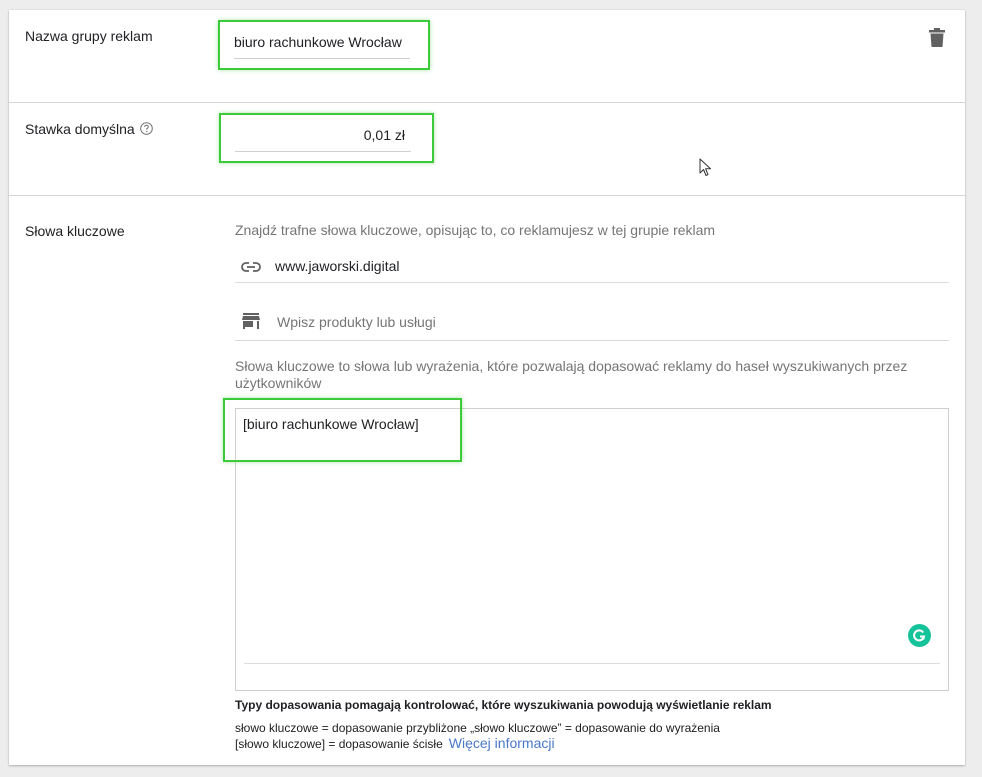 Image resolution: width=982 pixels, height=777 pixels. I want to click on keywords-textarea-value: [biuro rachunkowe Wrocław], so click(331, 424).